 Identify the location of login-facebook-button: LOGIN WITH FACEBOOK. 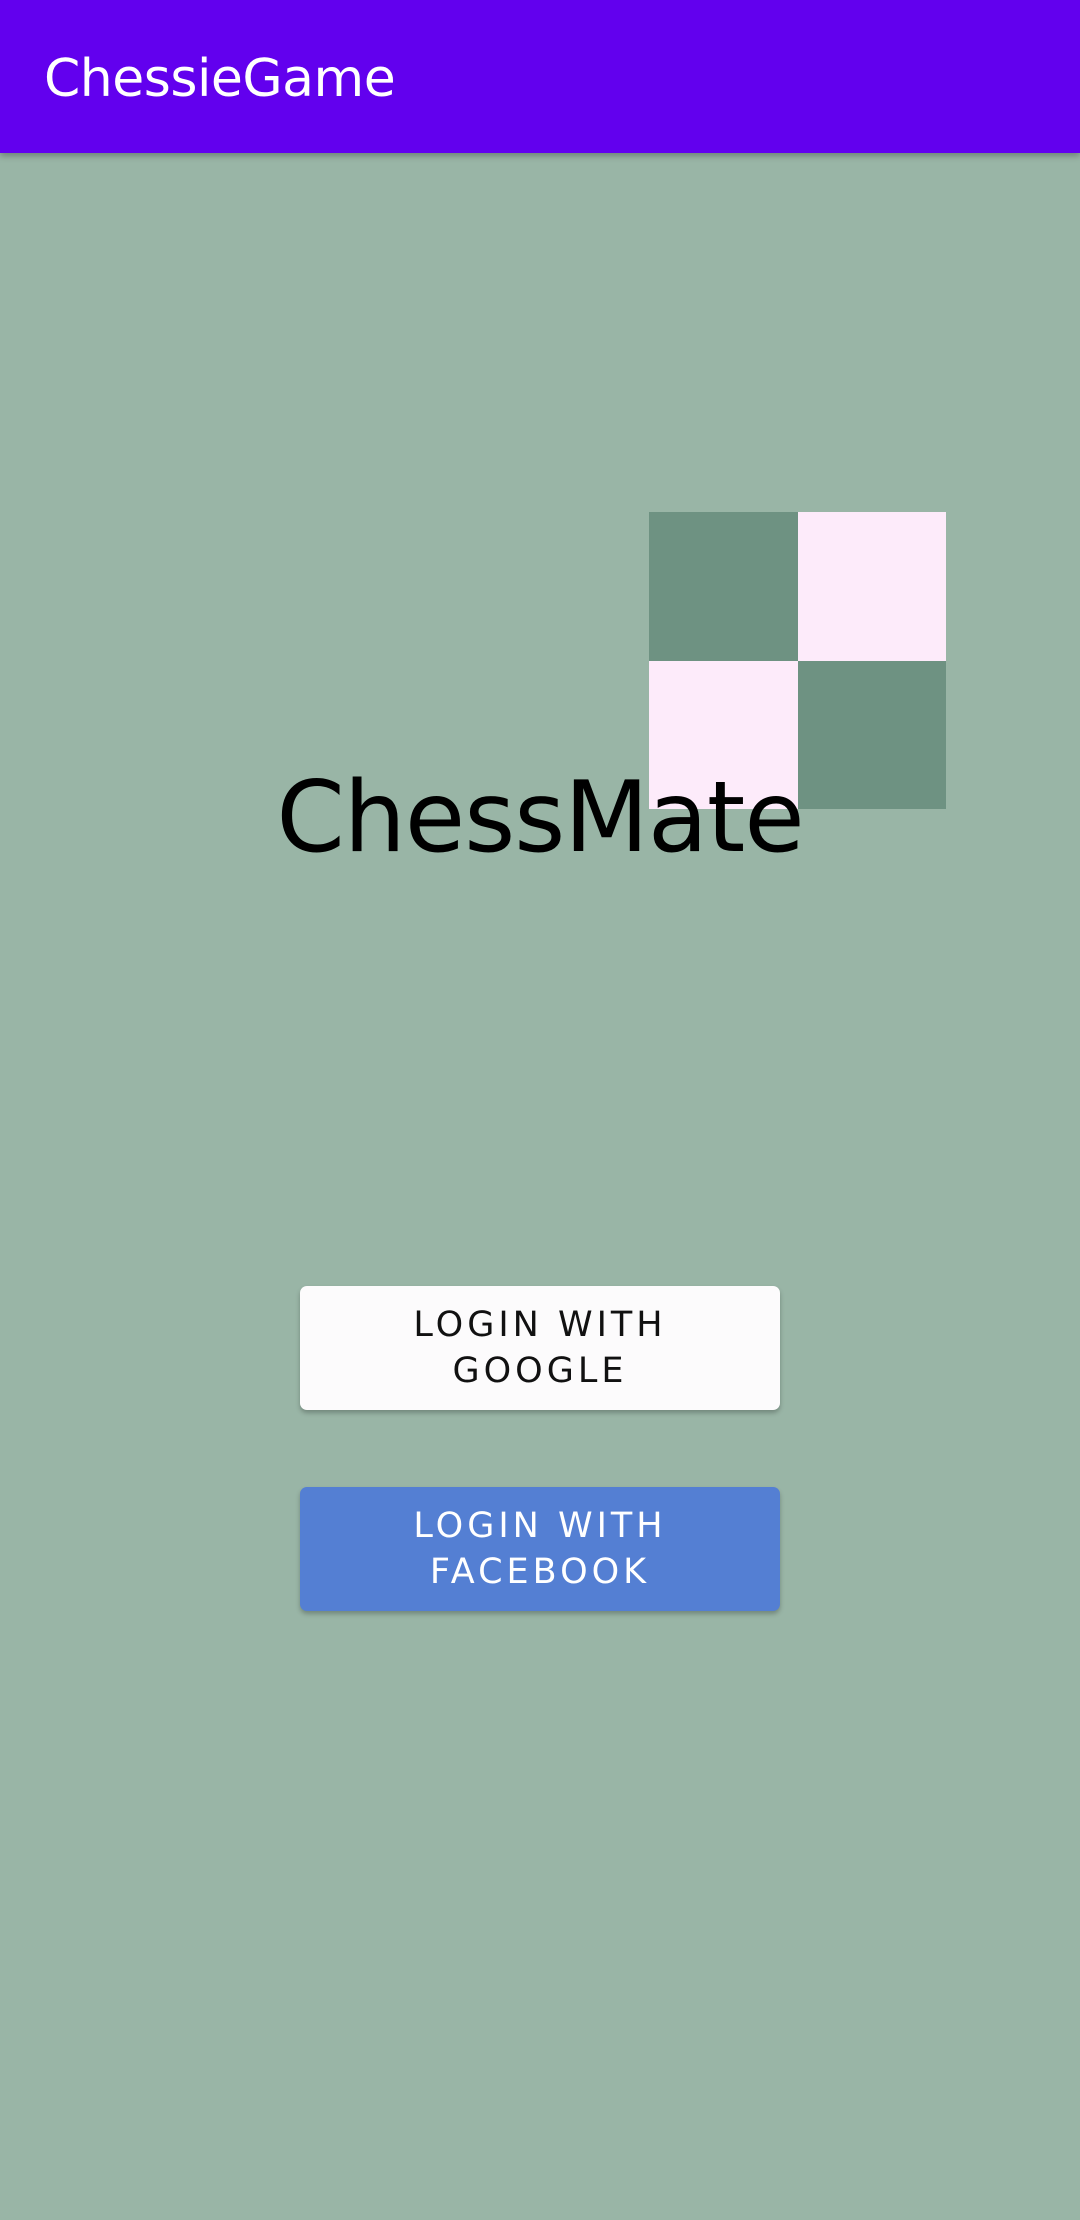
(540, 1549).